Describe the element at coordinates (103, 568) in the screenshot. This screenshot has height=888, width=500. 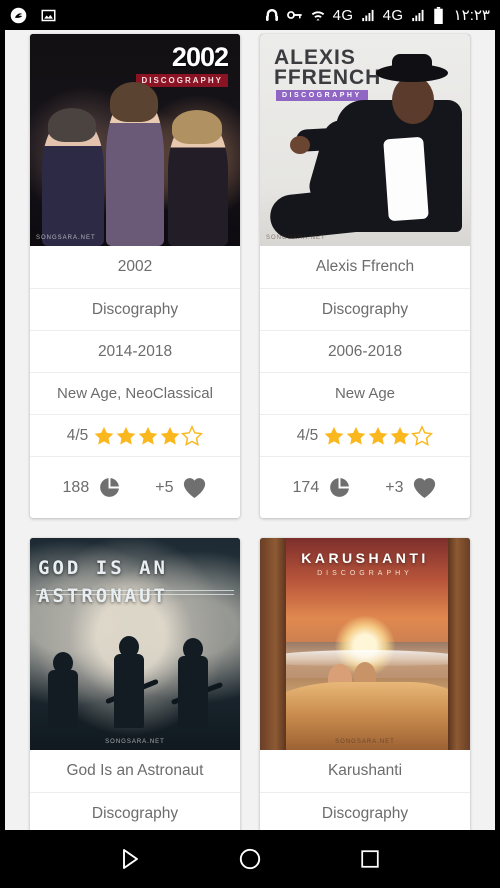
I see `cover-title-line1: GOD IS AN` at that location.